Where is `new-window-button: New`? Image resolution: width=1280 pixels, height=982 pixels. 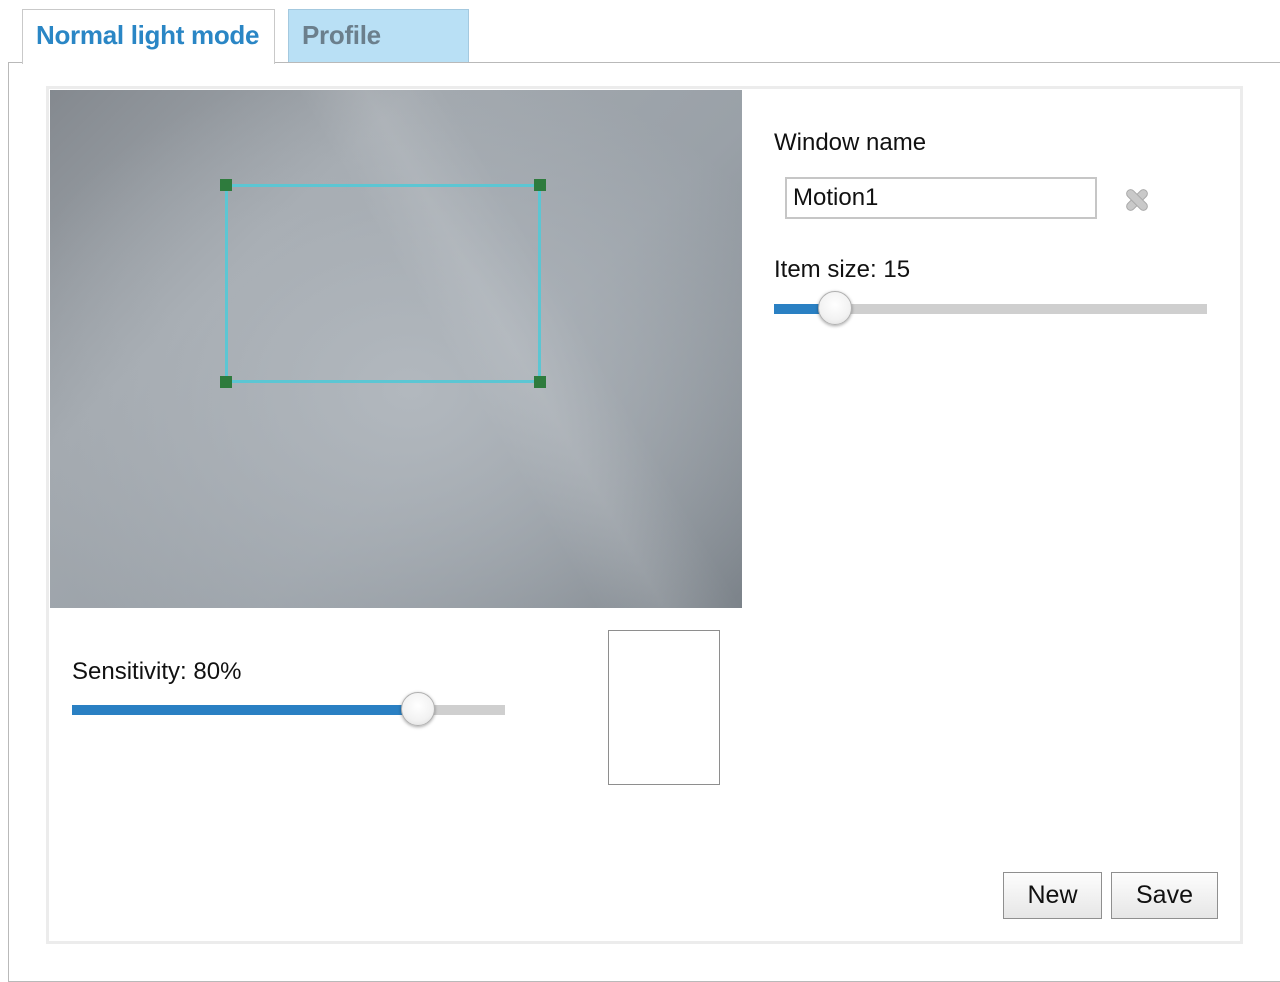
new-window-button: New is located at coordinates (1052, 895).